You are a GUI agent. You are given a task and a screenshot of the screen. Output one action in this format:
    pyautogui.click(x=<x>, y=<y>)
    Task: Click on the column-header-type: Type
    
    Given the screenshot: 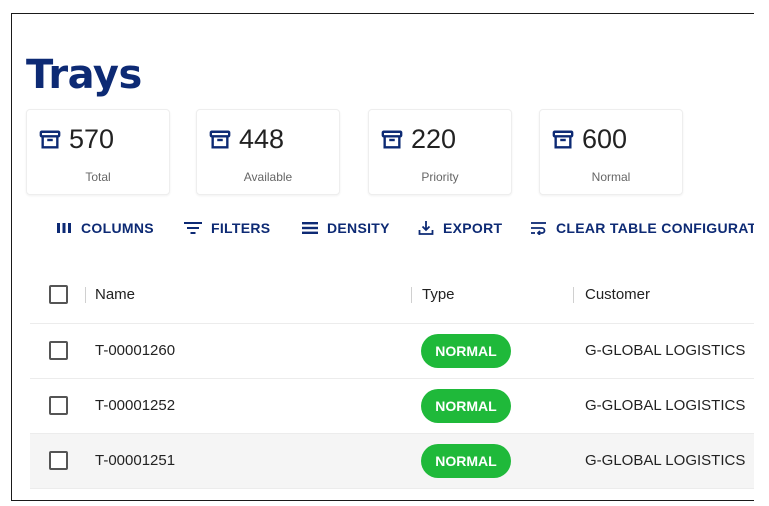 What is the action you would take?
    pyautogui.click(x=438, y=295)
    